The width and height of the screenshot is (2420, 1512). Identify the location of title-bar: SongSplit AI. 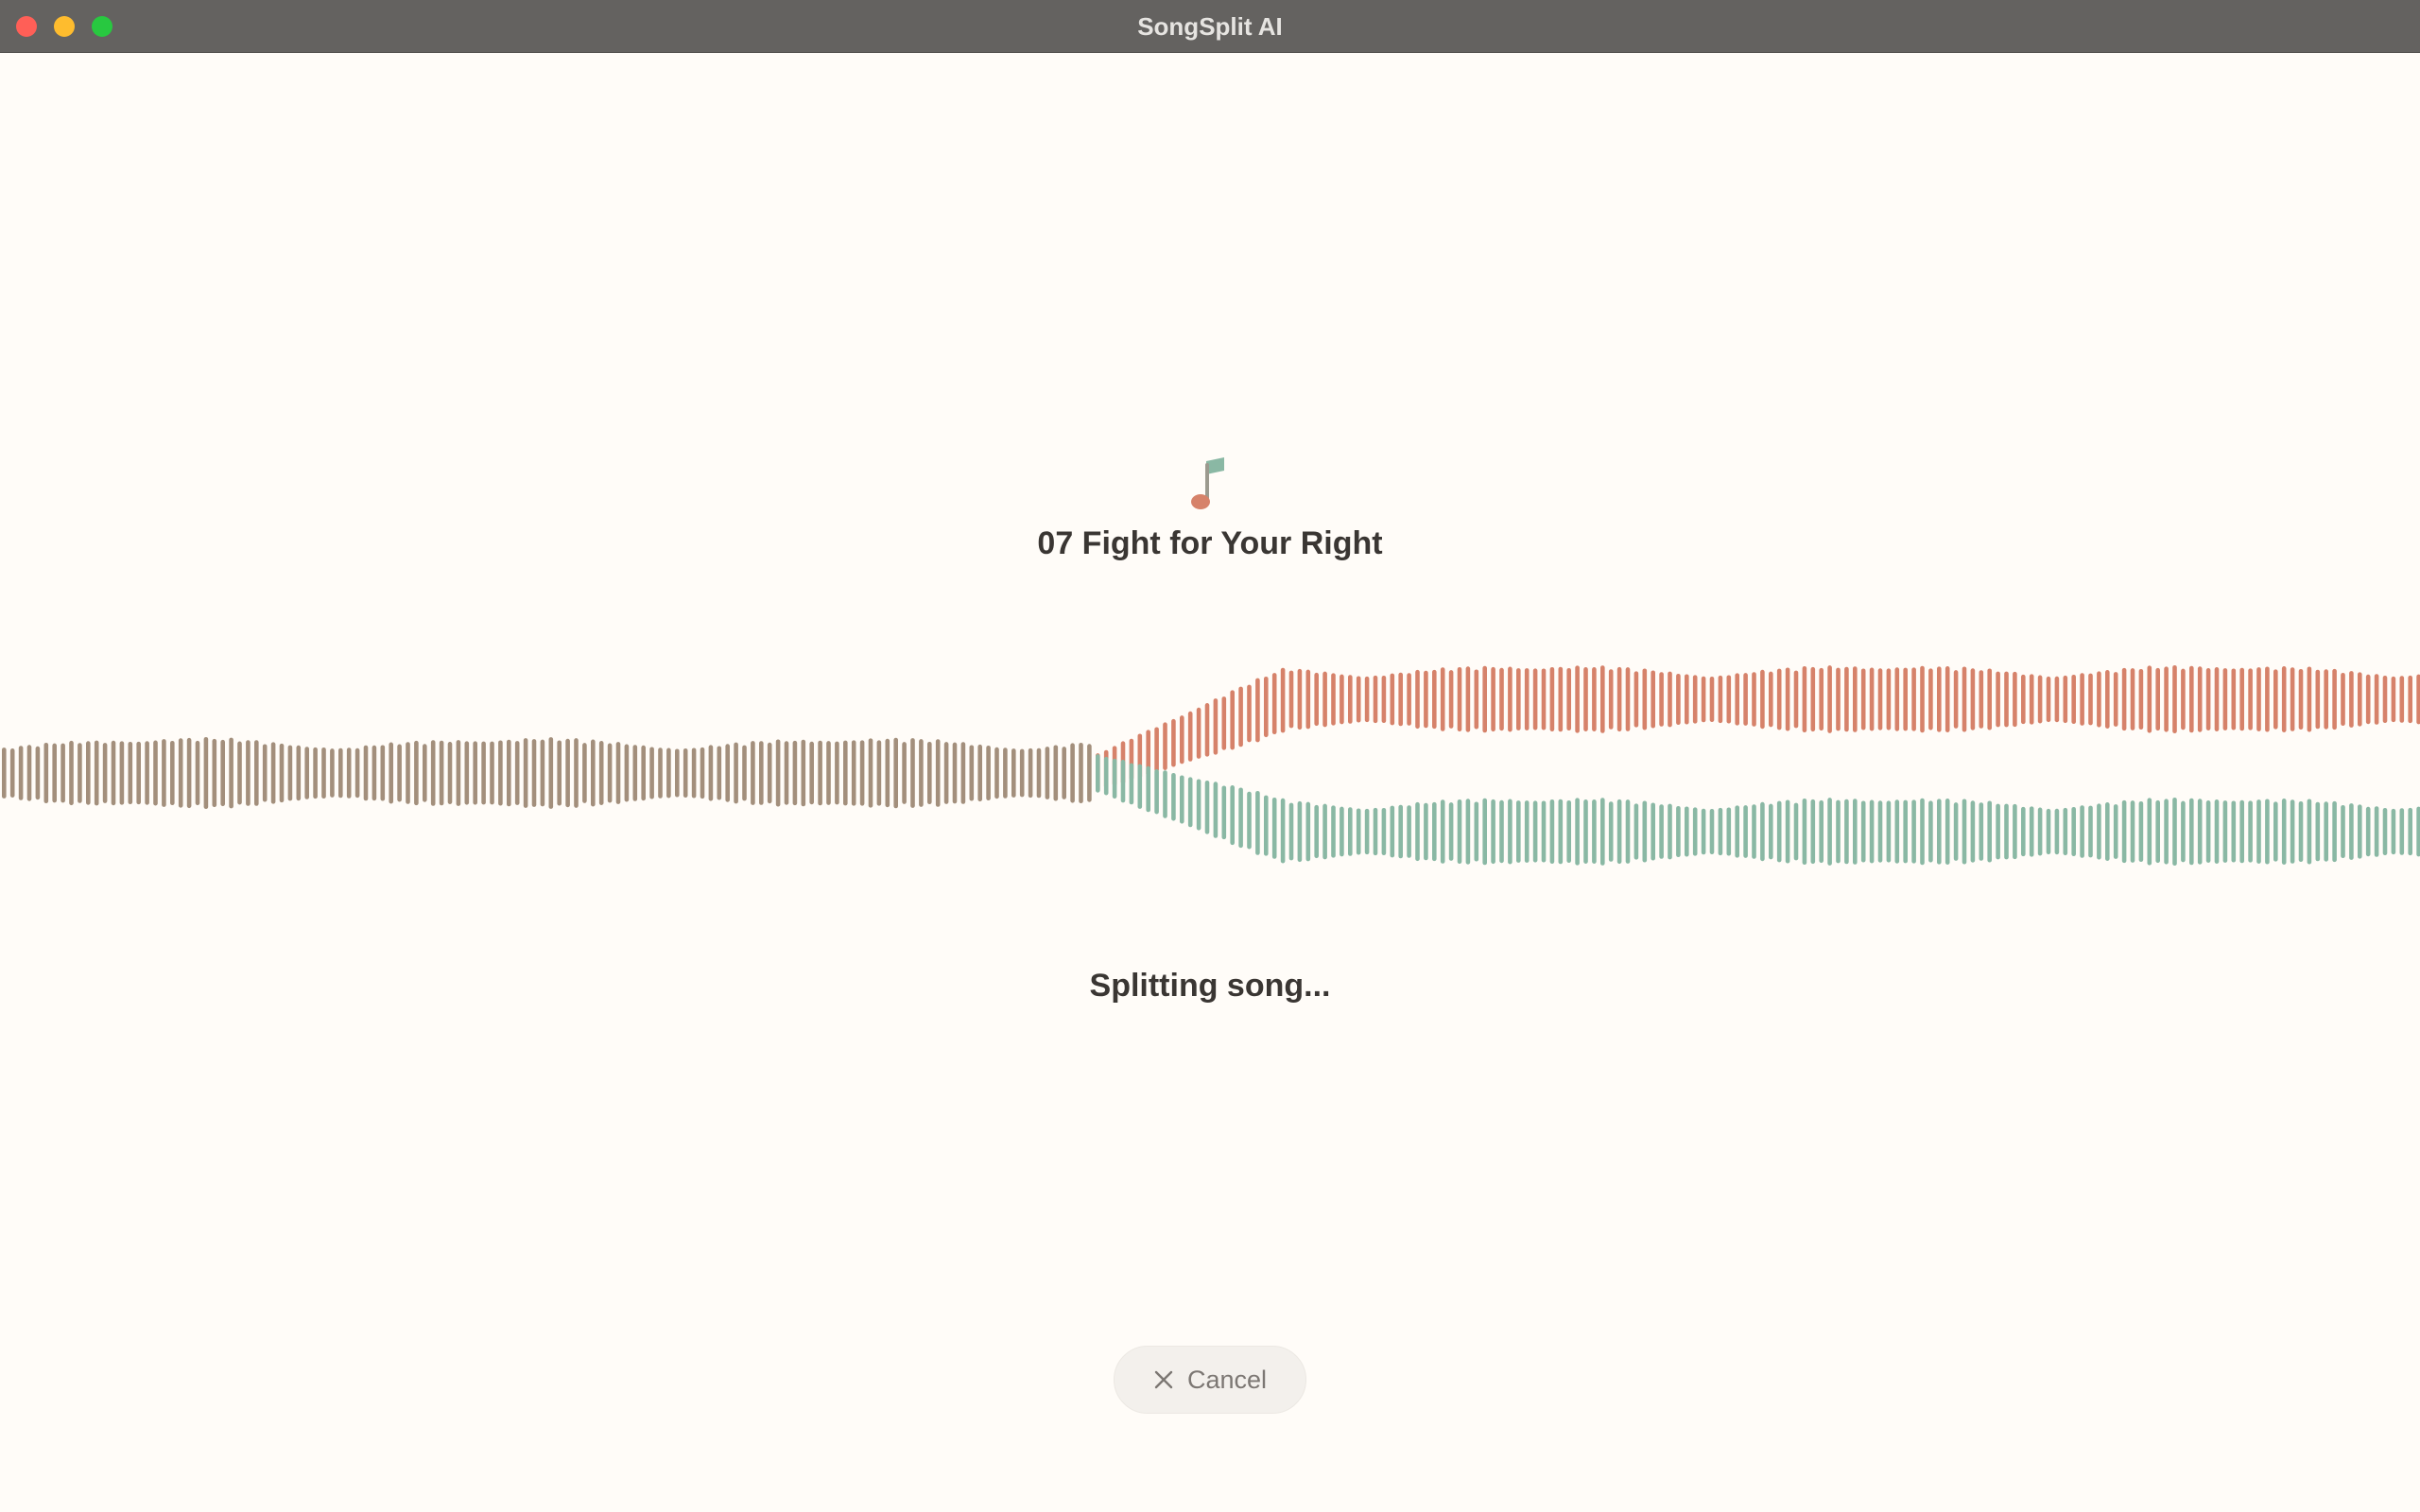
(1210, 26).